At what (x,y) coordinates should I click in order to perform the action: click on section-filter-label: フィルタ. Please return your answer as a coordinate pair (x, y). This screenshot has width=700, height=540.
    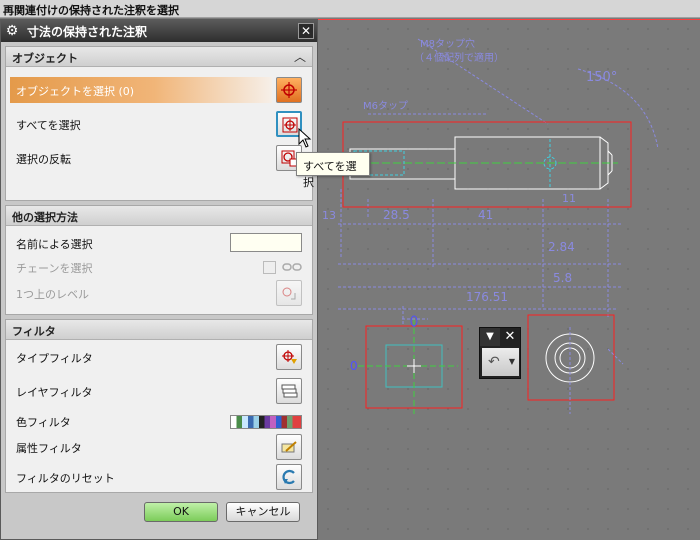
    Looking at the image, I should click on (34, 331).